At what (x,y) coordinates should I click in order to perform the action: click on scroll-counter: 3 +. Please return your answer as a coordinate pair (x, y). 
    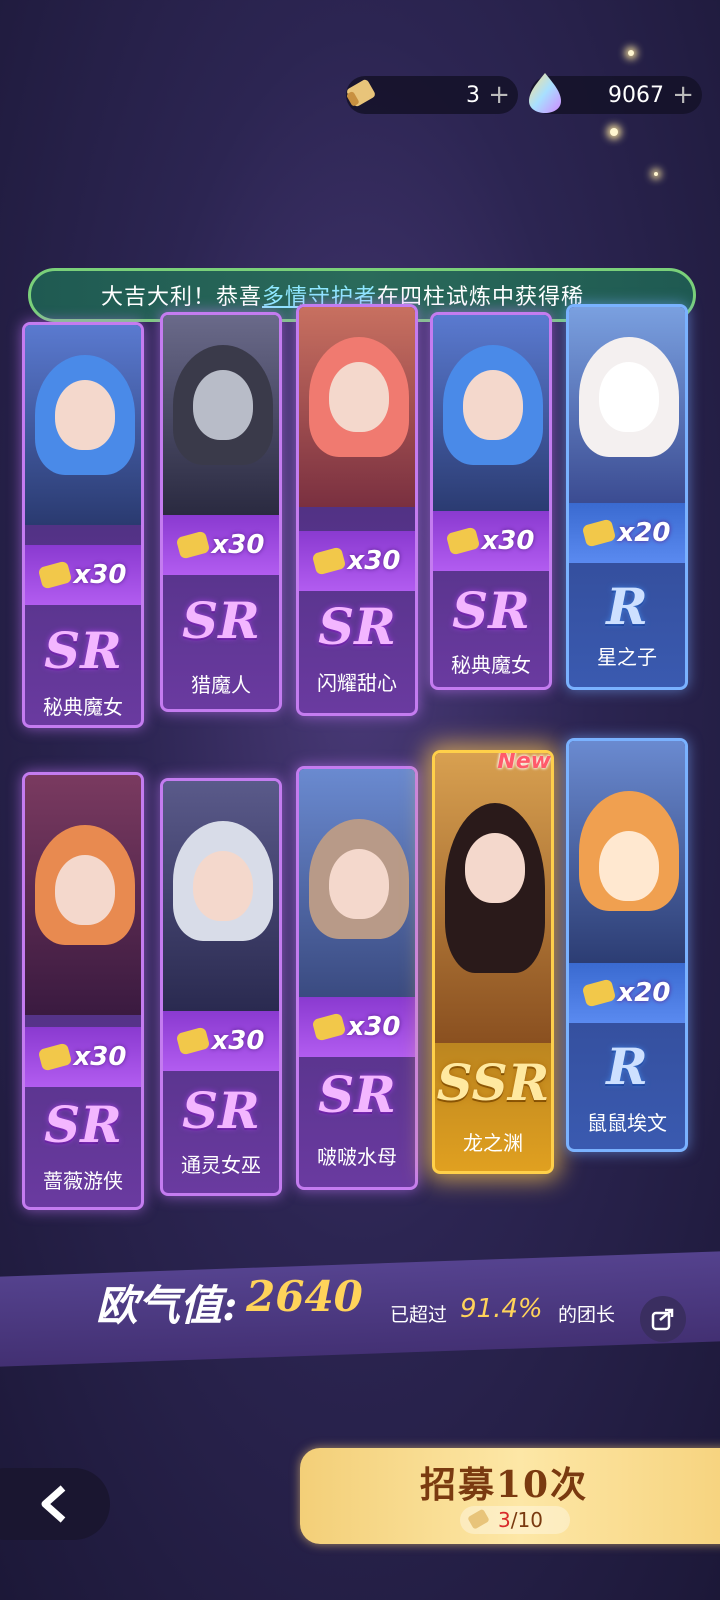
    Looking at the image, I should click on (432, 95).